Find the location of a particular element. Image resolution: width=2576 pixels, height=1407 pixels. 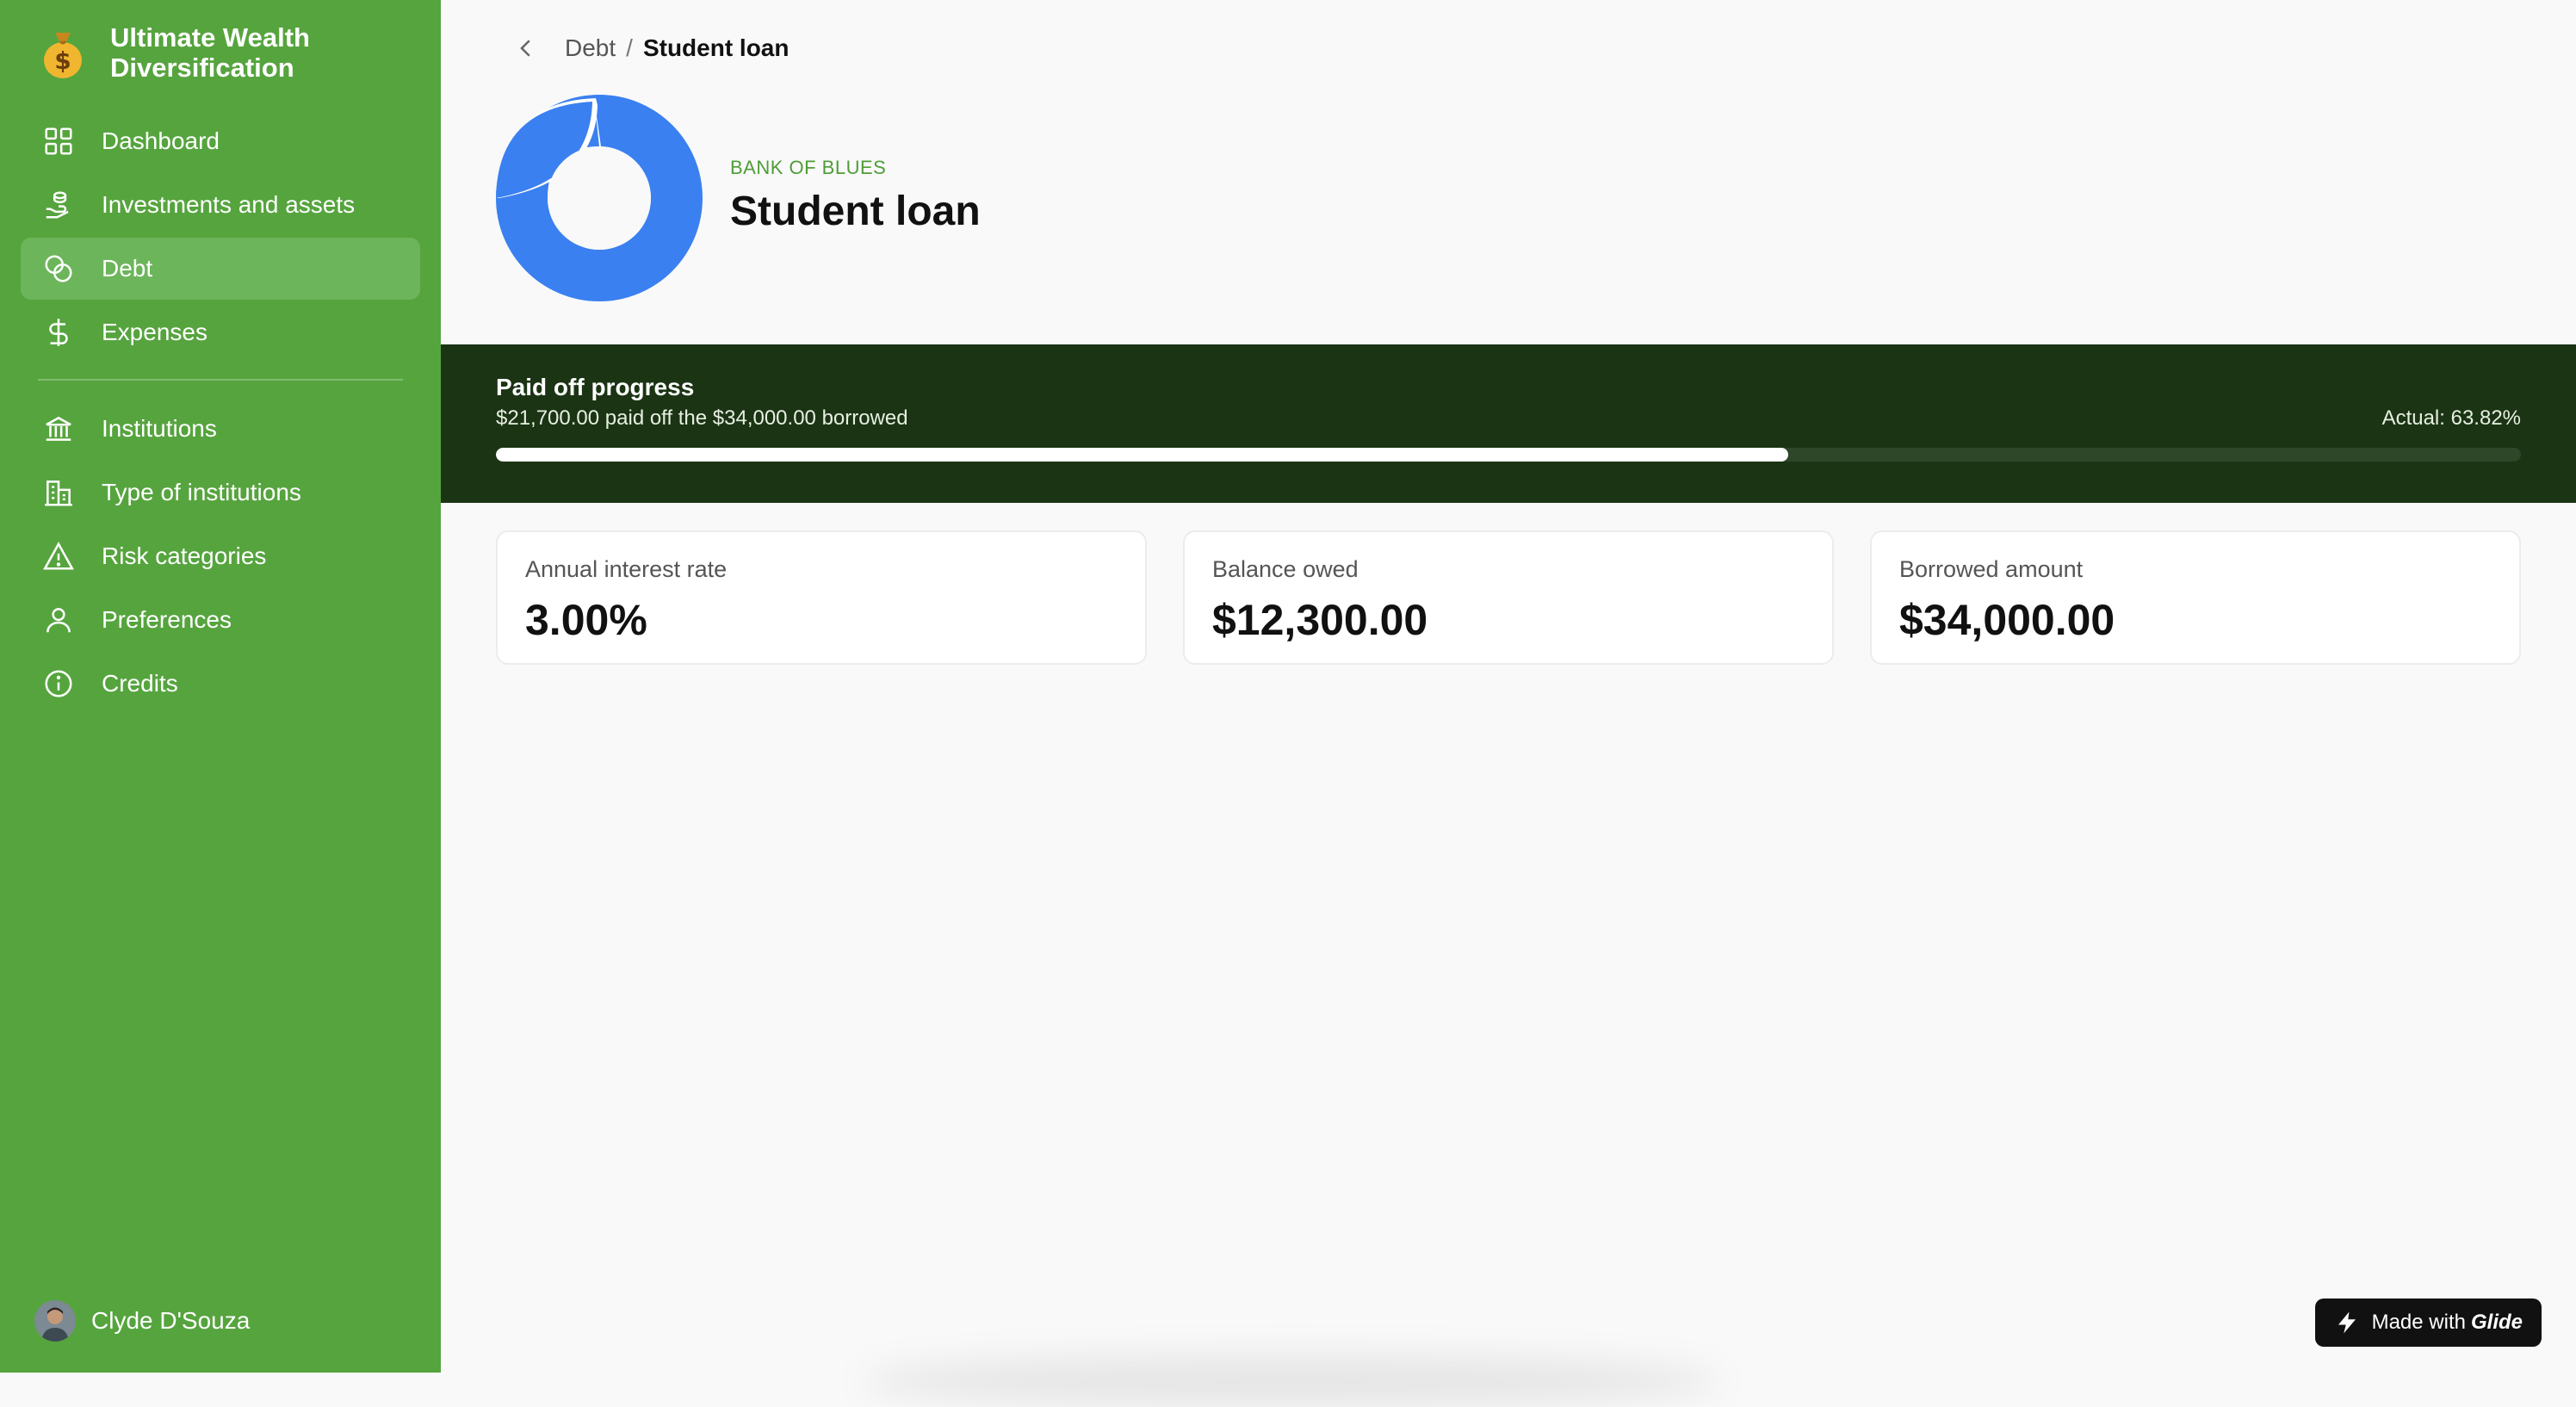

hand-coins-icon is located at coordinates (59, 205).